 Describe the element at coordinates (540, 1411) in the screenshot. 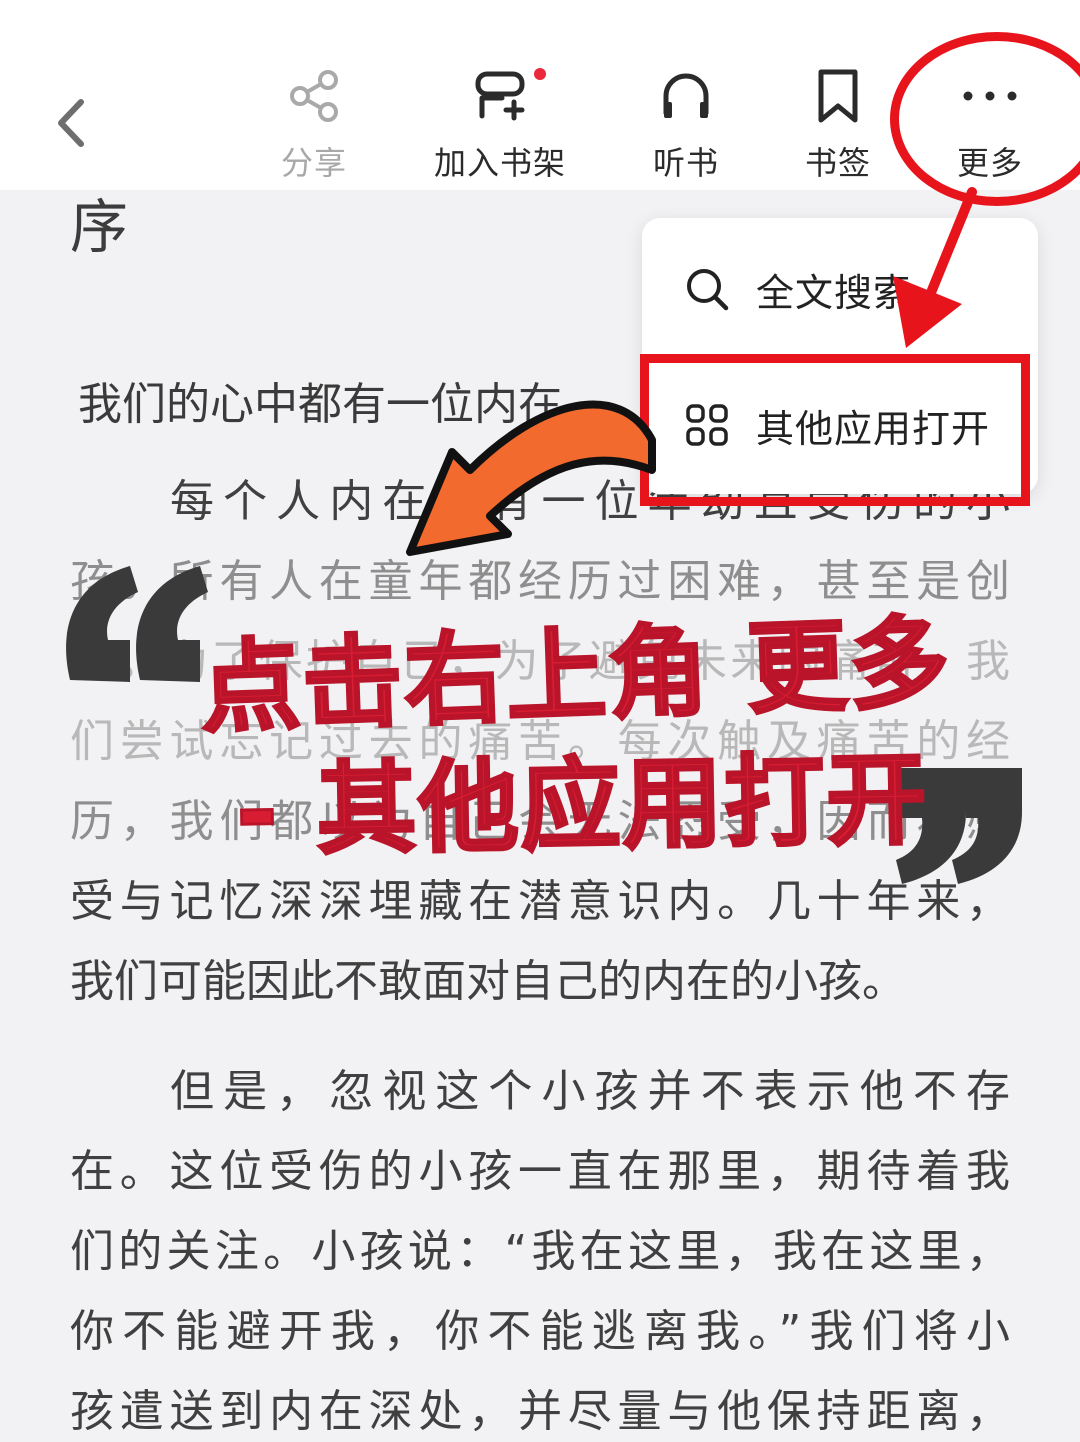

I see `text-line: 孩遣送到内在深处，并尽量与他保持距离，` at that location.